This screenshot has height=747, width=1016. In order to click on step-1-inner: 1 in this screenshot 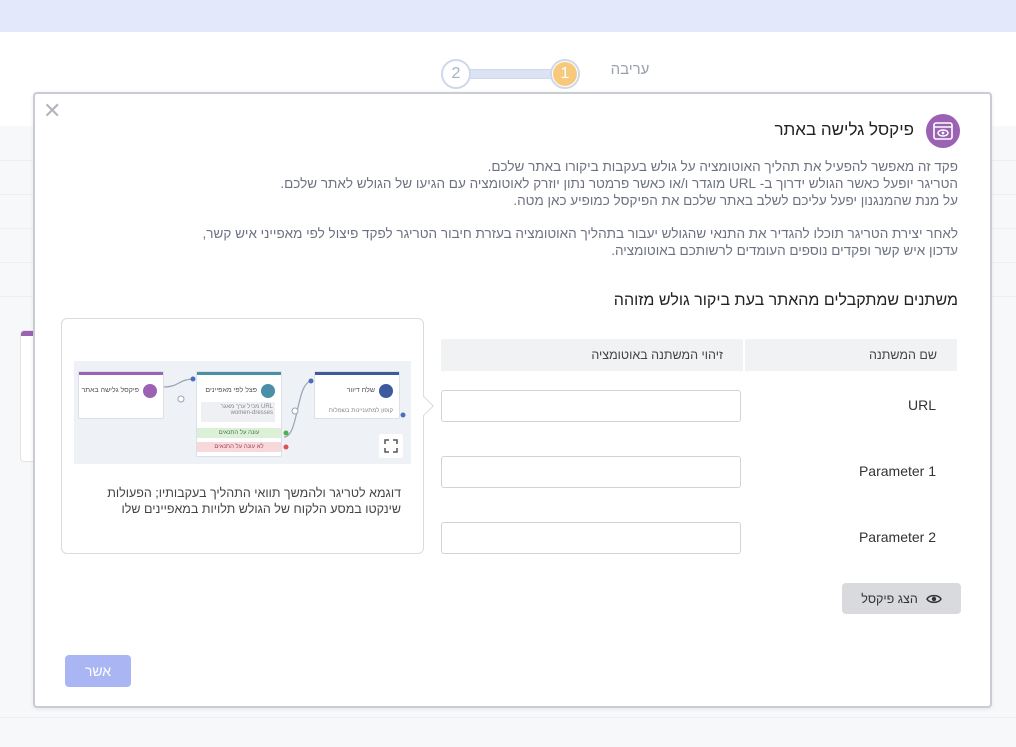, I will do `click(565, 74)`.